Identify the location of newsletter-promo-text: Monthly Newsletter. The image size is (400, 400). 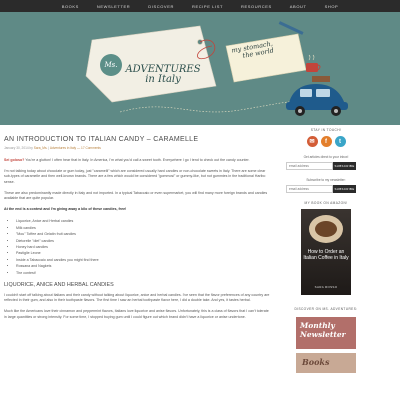
(323, 330).